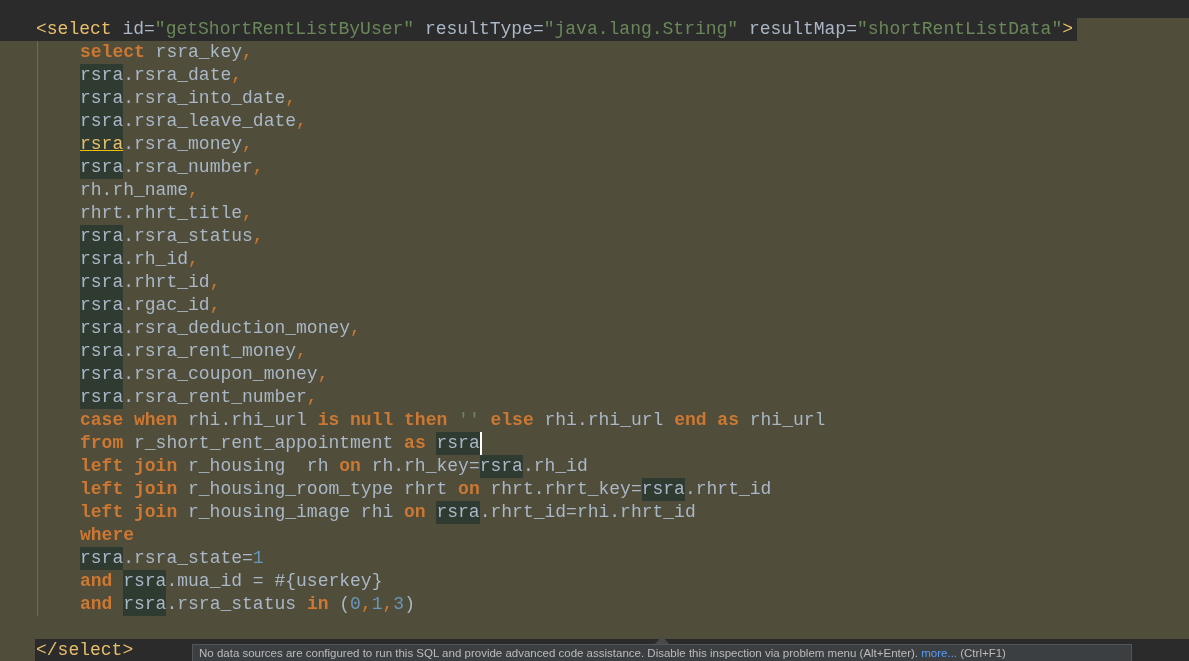  What do you see at coordinates (199, 397) in the screenshot?
I see `code-line: rsra.rsra_rent_number,` at bounding box center [199, 397].